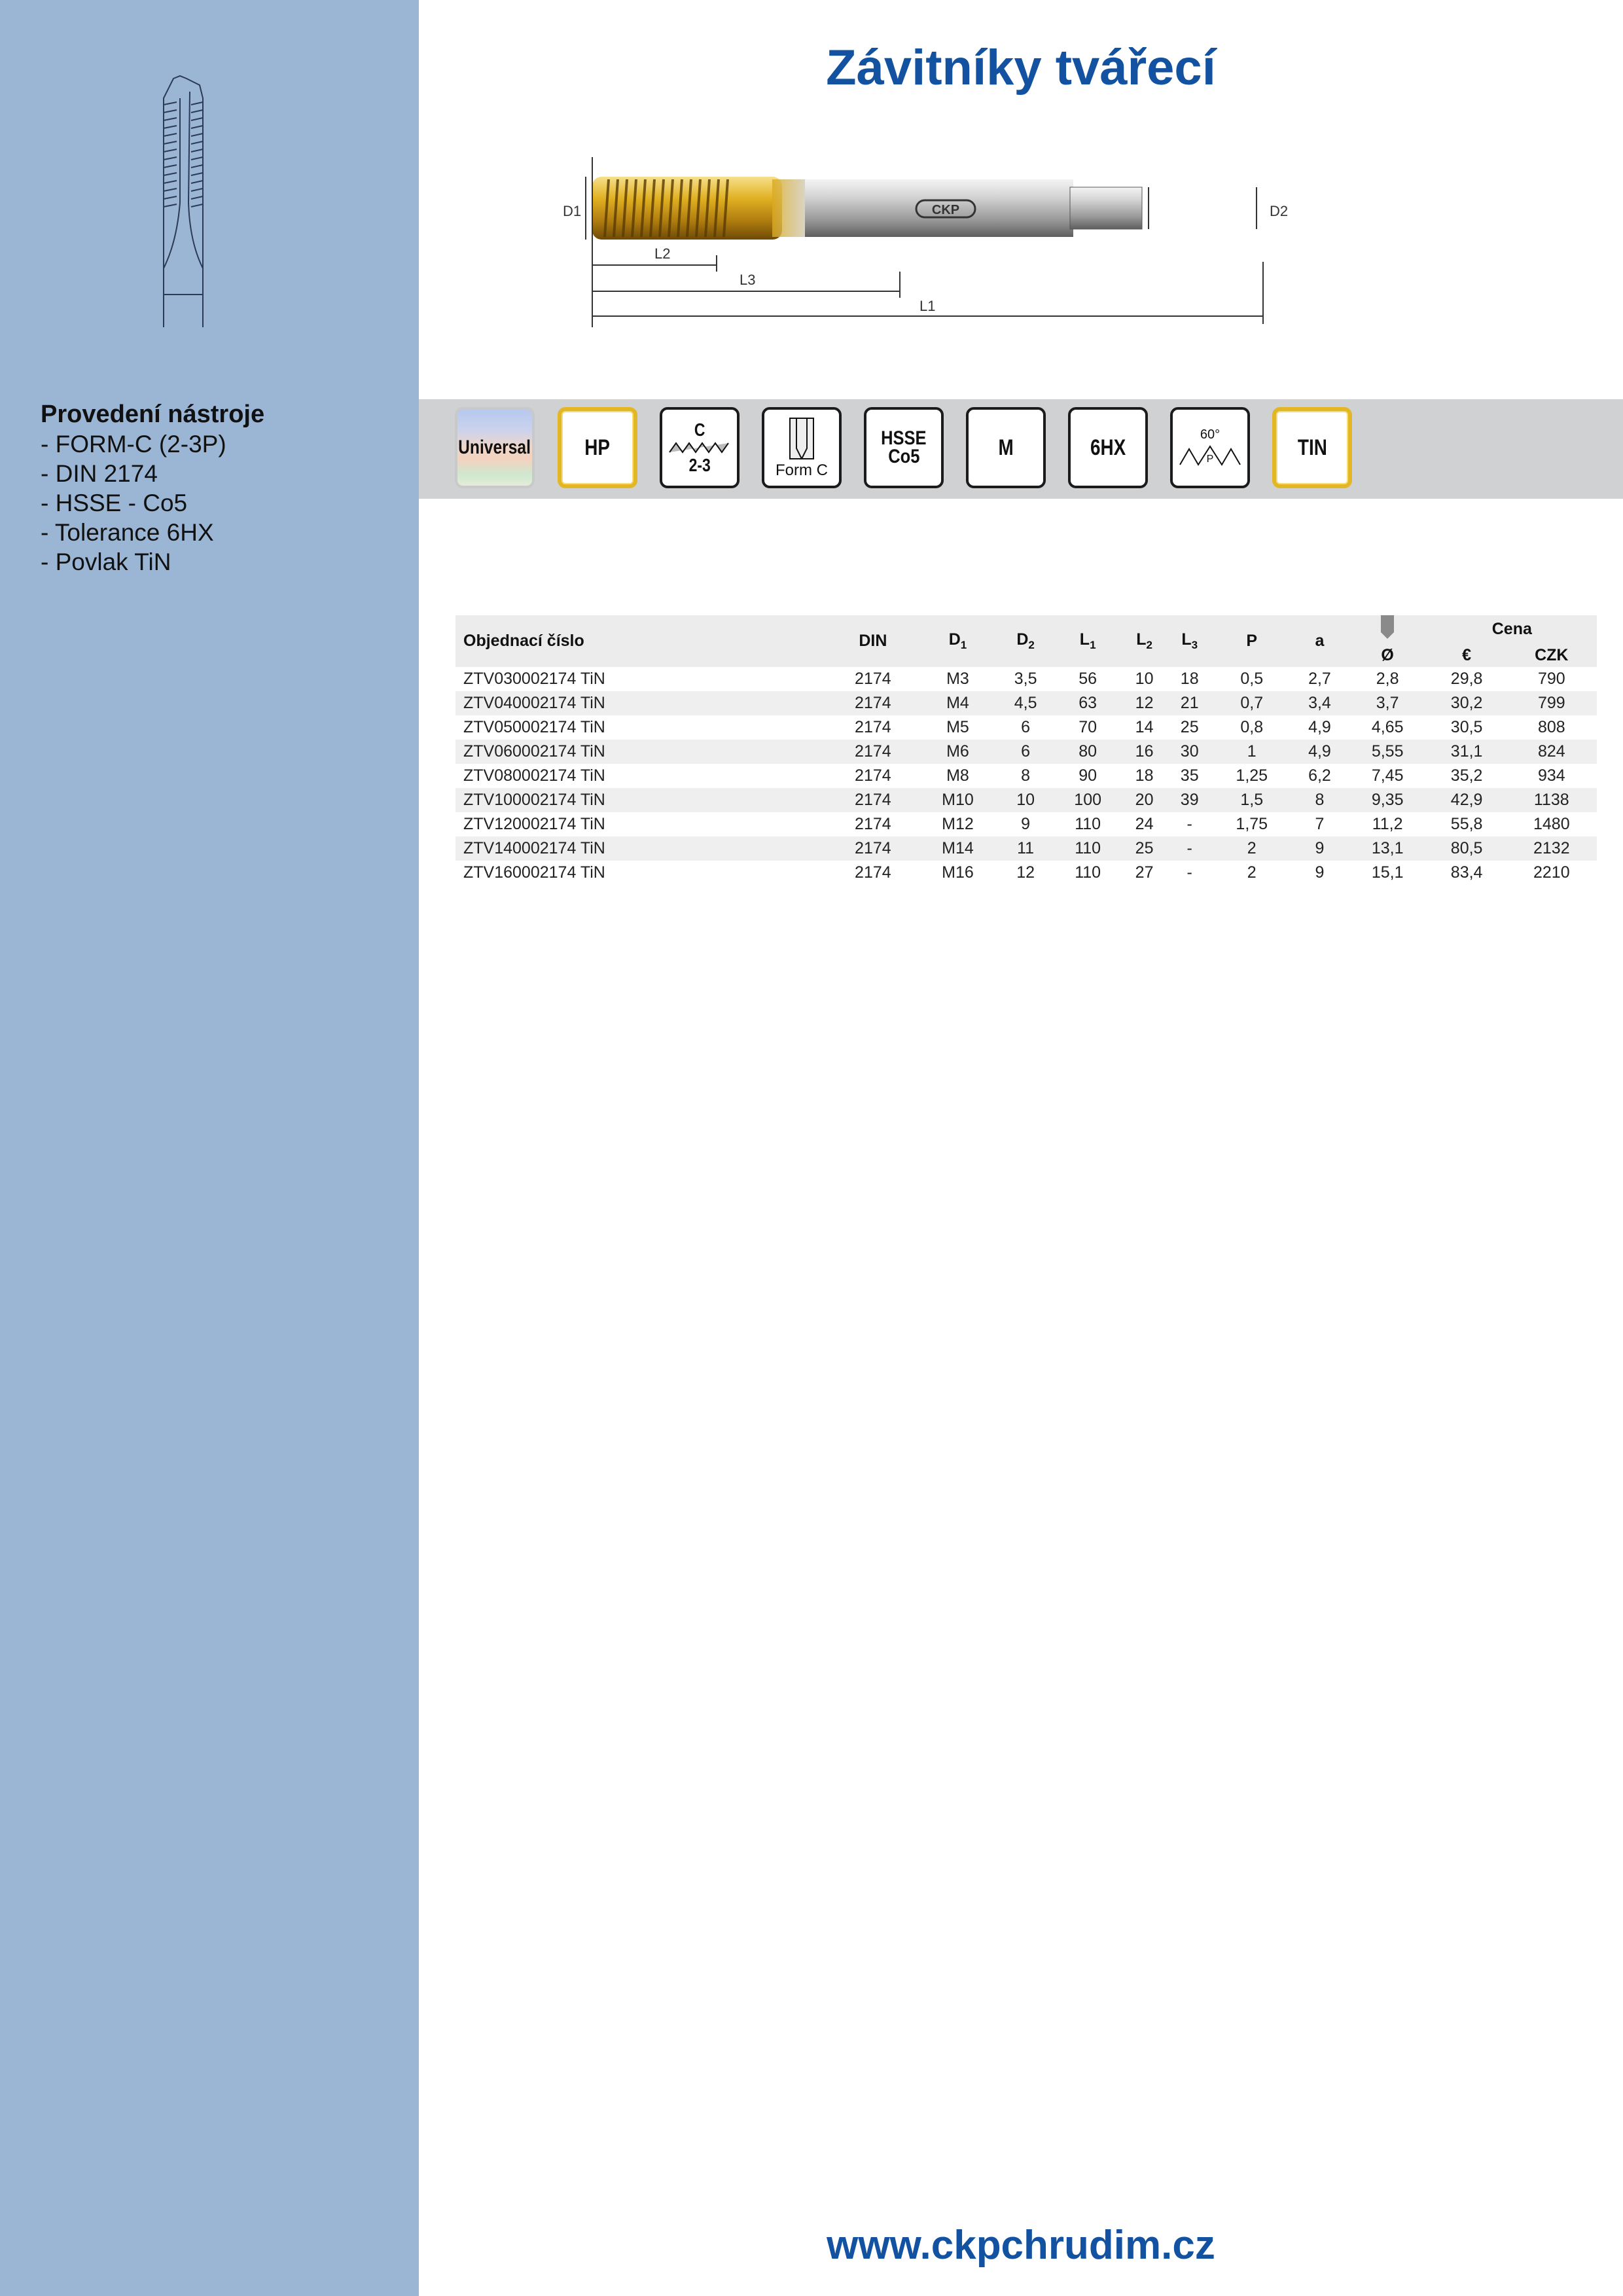 The height and width of the screenshot is (2296, 1623). Describe the element at coordinates (99, 473) in the screenshot. I see `spec-item-din: - DIN 2174` at that location.